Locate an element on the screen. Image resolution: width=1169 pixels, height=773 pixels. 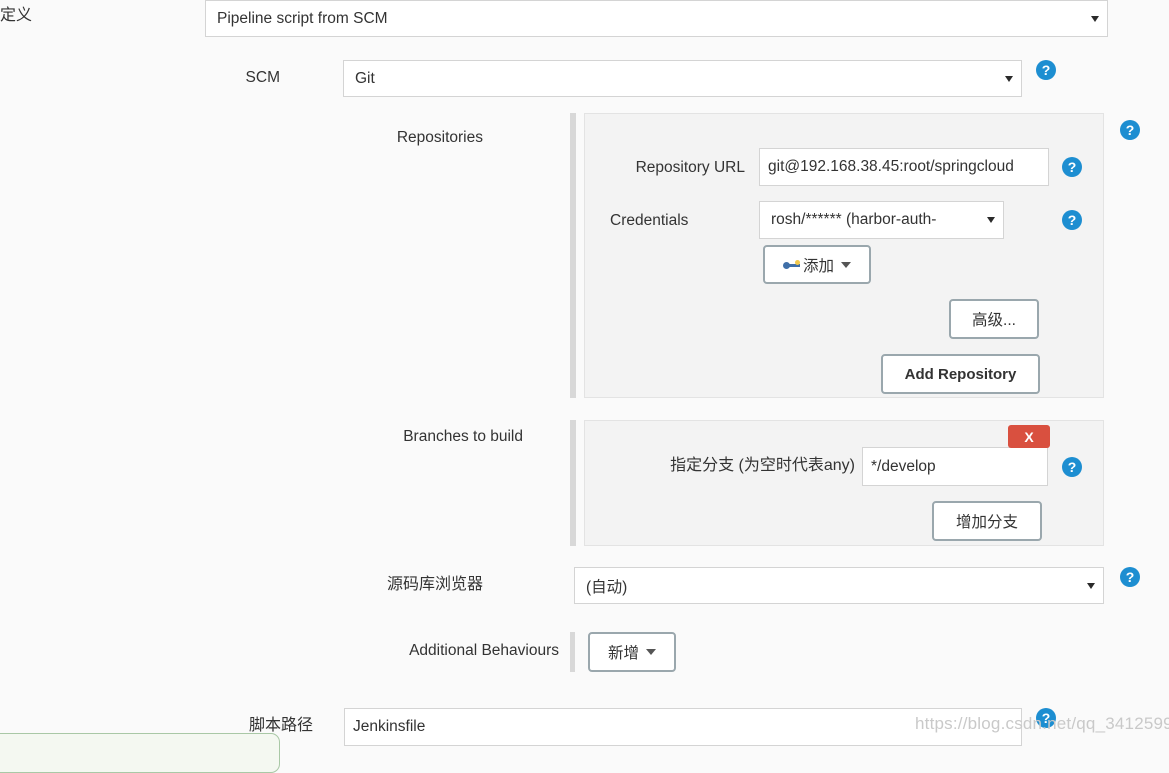
repository-url-value: git@192.168.38.45:root/springcloud is located at coordinates (891, 166).